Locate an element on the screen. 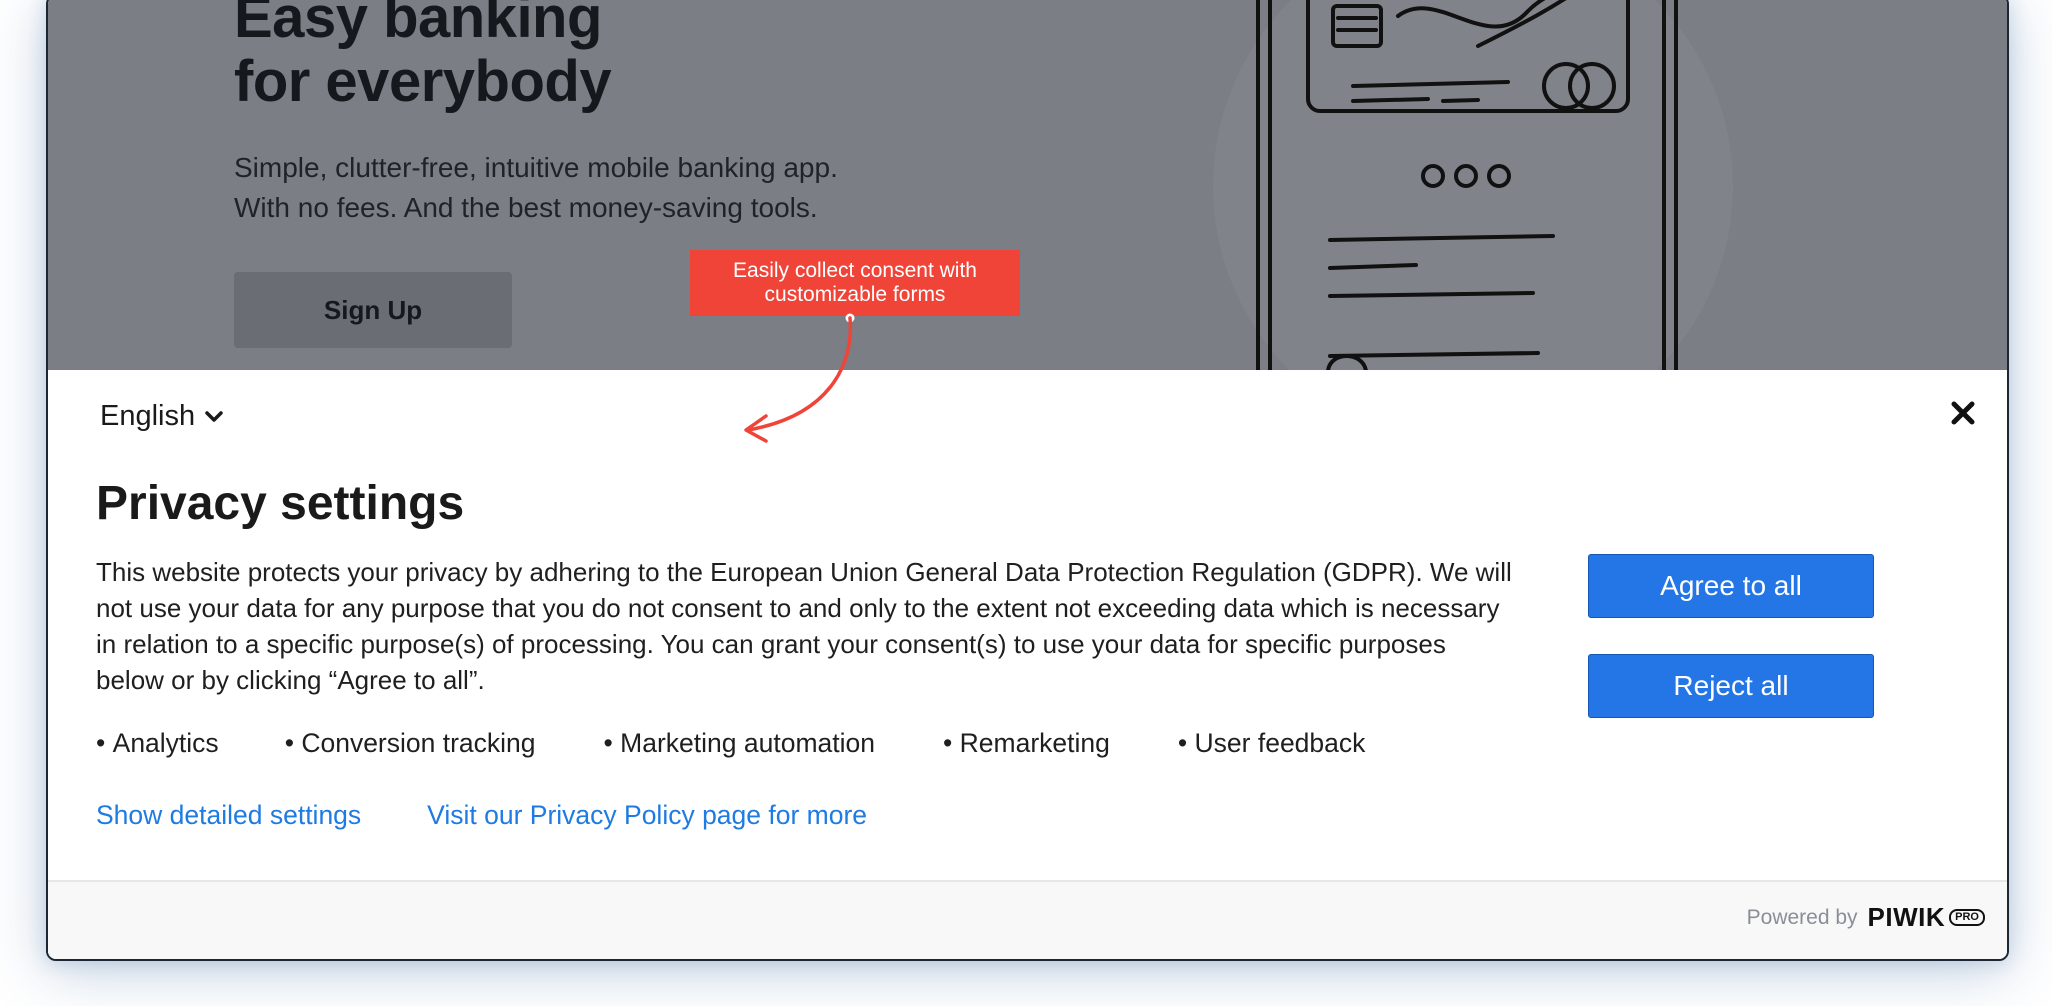 The width and height of the screenshot is (2052, 1006). hero-title: Easy banking for everybody is located at coordinates (423, 57).